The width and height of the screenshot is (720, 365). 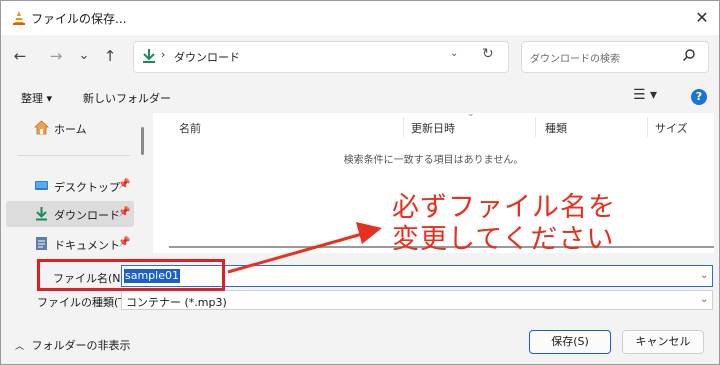 I want to click on sort-indicator-icon: ⌄, so click(x=471, y=114).